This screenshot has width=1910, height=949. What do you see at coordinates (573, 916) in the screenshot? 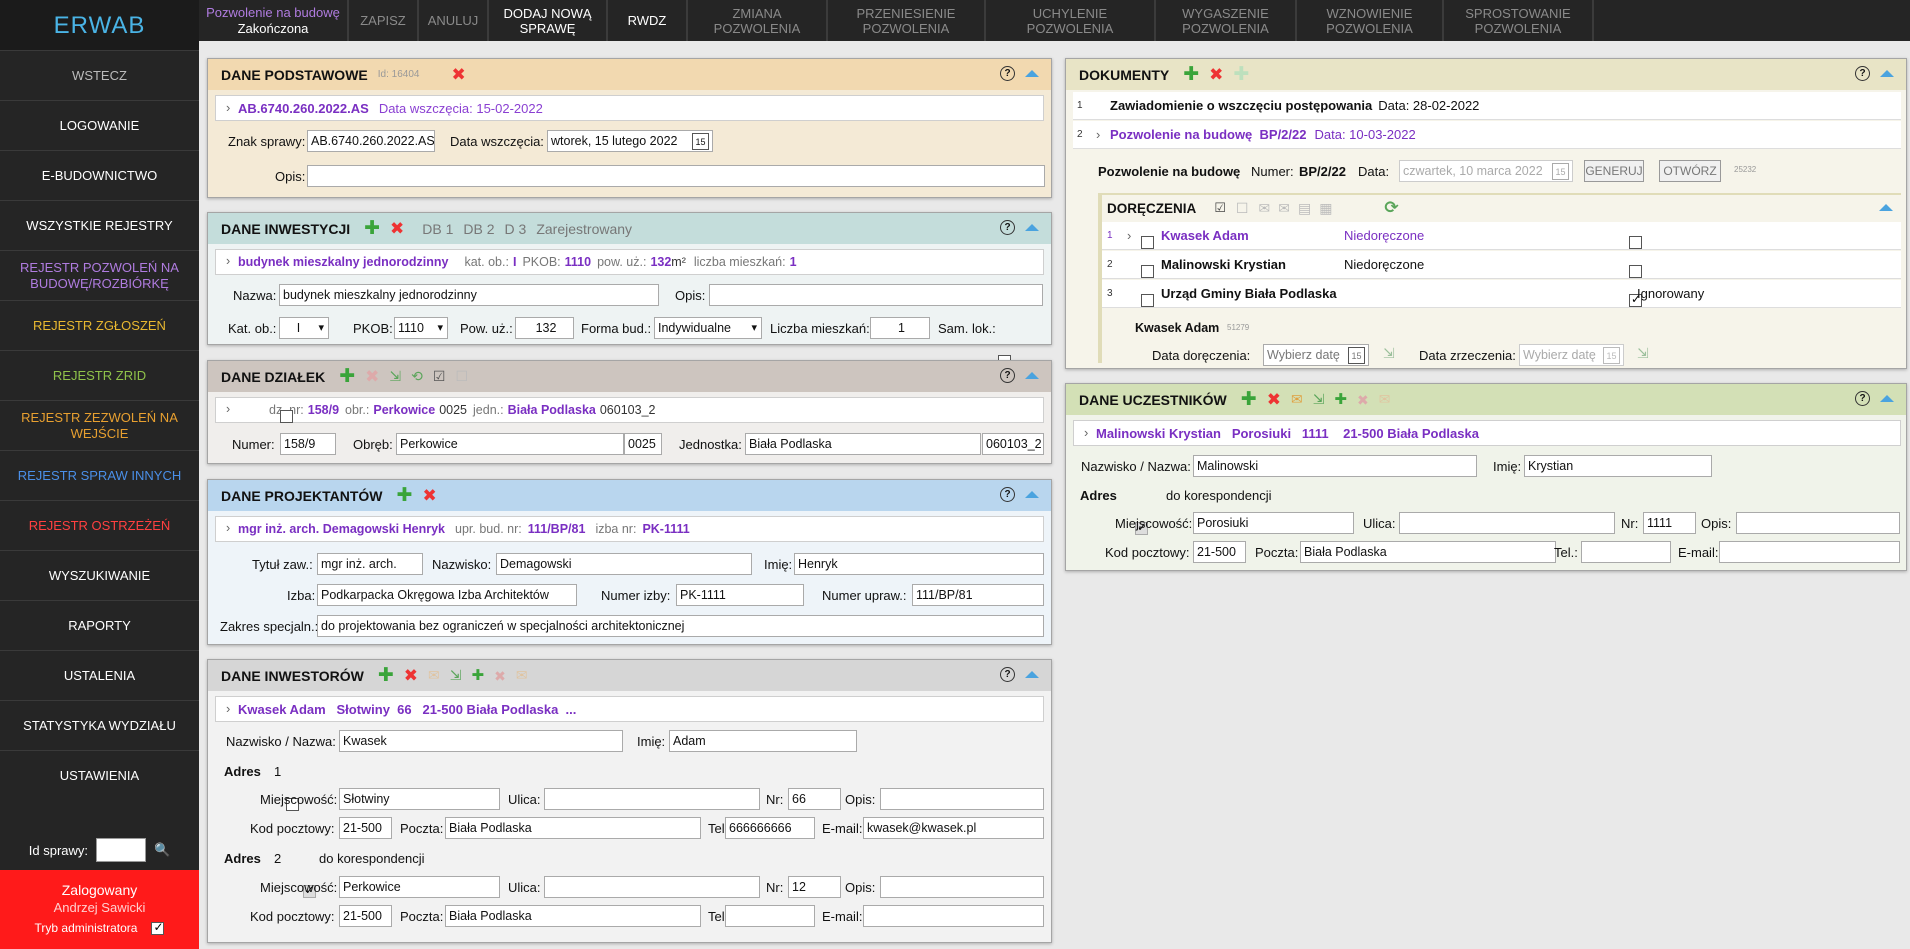
I see `adres-2-poczta-field: Biała Podlaska` at bounding box center [573, 916].